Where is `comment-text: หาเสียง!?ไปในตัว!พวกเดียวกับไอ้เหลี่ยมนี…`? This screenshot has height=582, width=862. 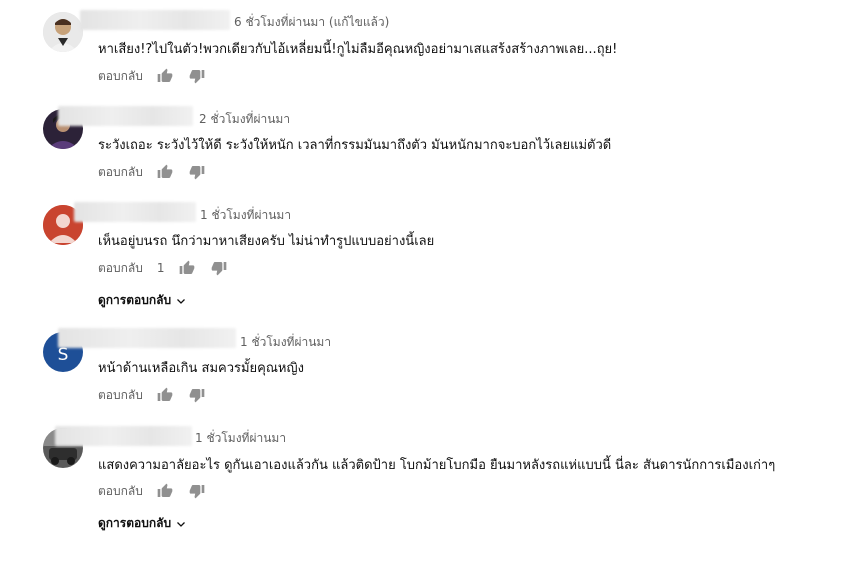 comment-text: หาเสียง!?ไปในตัว!พวกเดียวกับไอ้เหลี่ยมนี… is located at coordinates (358, 49).